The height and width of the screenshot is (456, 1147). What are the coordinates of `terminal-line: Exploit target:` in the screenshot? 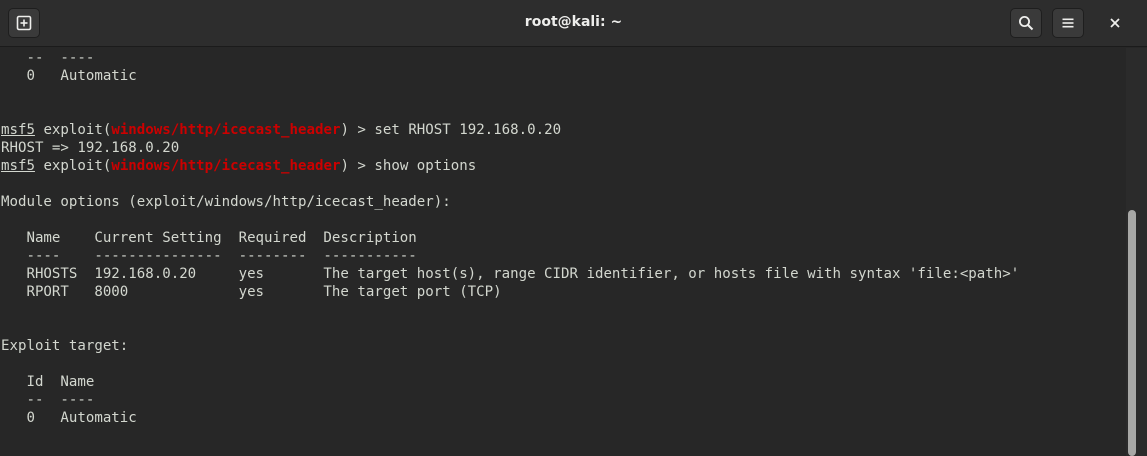 It's located at (65, 346).